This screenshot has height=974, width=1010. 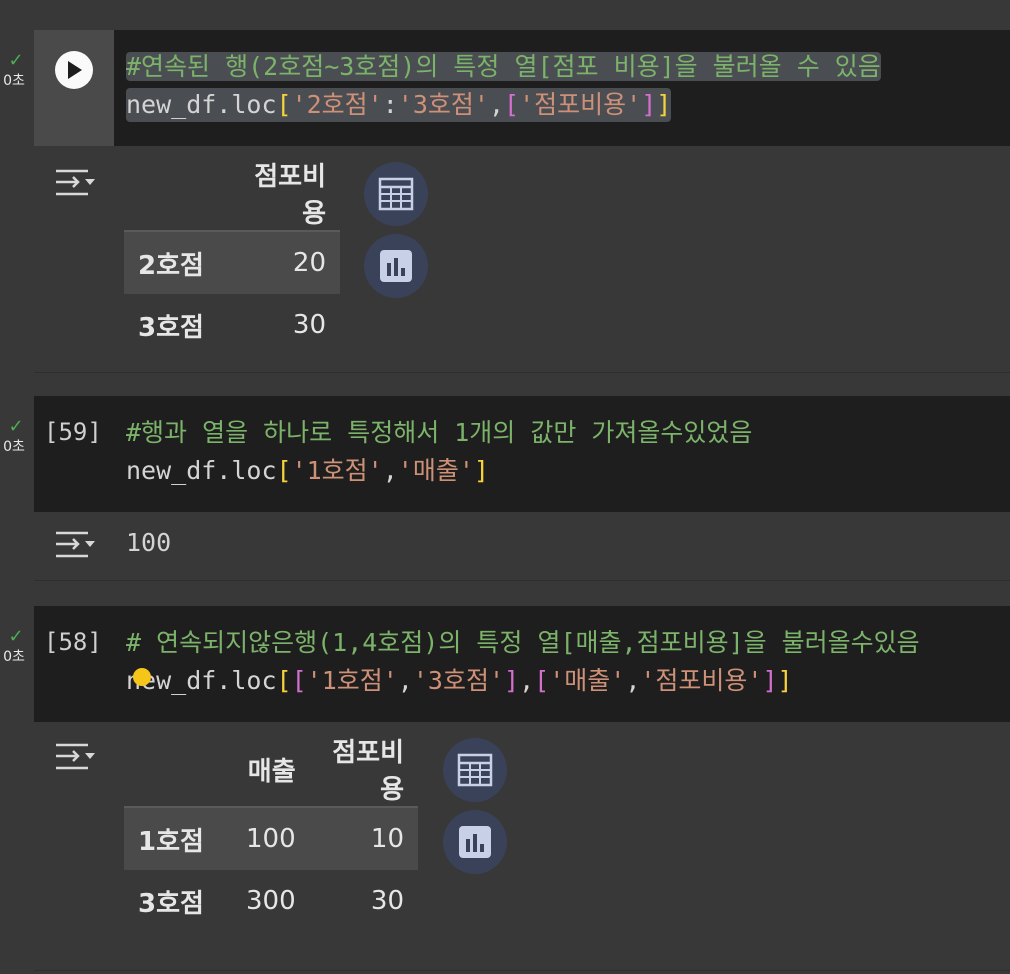 What do you see at coordinates (337, 104) in the screenshot?
I see `code-token: '2호점'` at bounding box center [337, 104].